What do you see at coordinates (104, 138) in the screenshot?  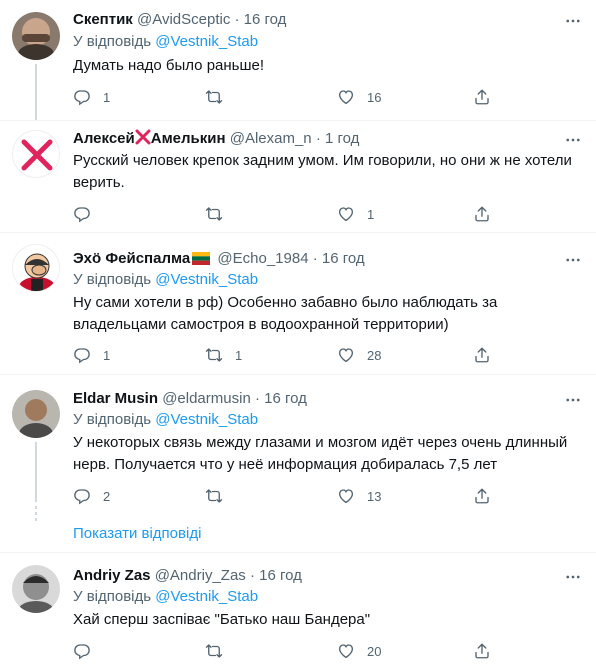 I see `display-name-first: Алексей` at bounding box center [104, 138].